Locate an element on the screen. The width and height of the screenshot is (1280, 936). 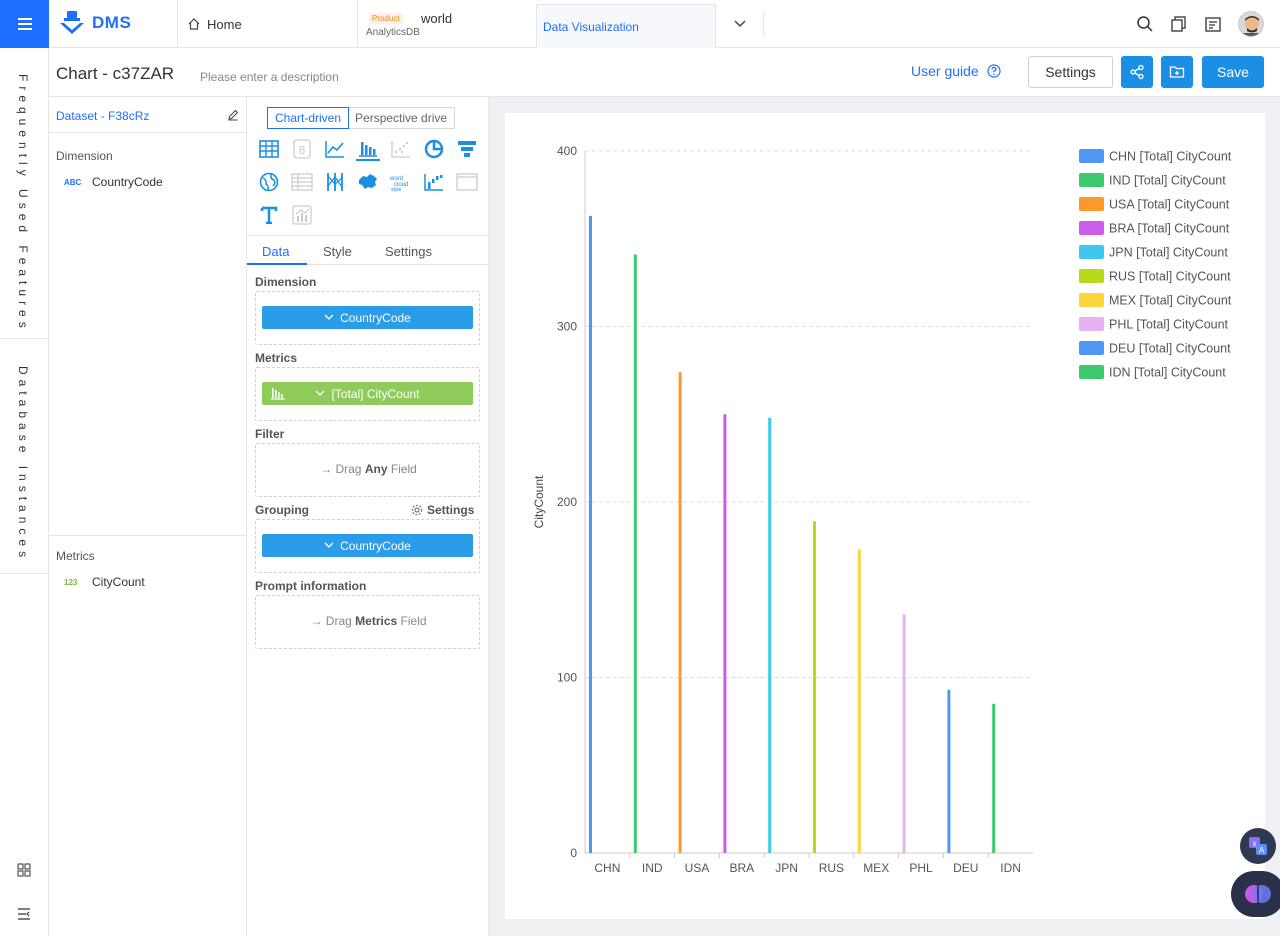
line-chart-icon is located at coordinates (335, 149).